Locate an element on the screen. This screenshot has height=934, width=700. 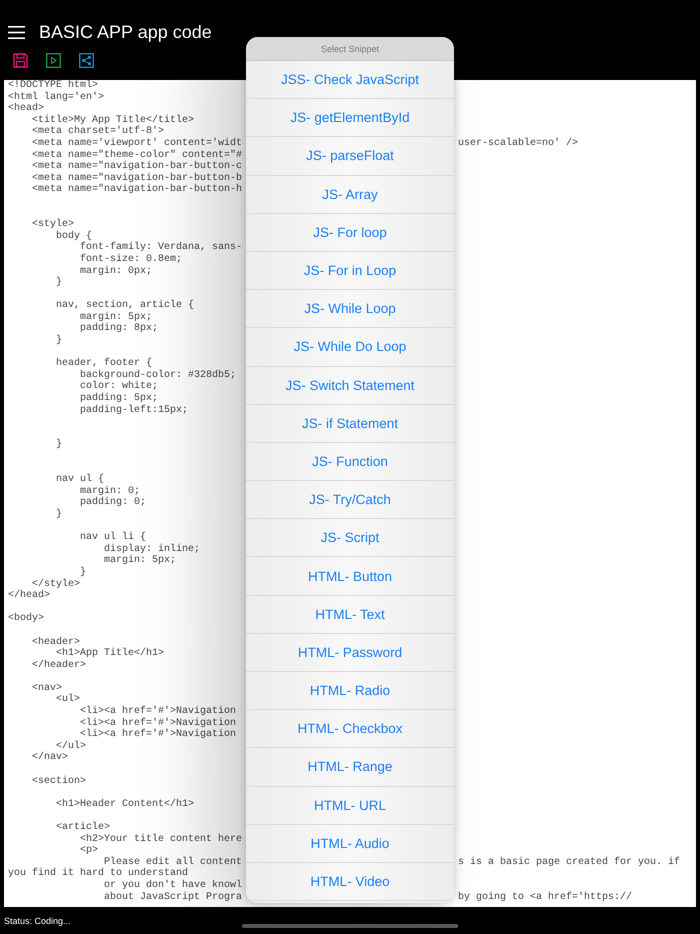
code-line: padding: 5px; is located at coordinates (118, 398).